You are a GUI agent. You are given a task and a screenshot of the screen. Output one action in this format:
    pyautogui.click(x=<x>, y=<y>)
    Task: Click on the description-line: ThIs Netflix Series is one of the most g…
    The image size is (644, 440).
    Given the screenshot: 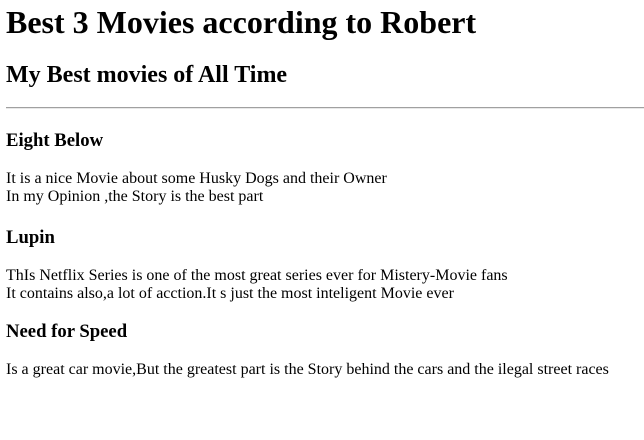 What is the action you would take?
    pyautogui.click(x=257, y=275)
    